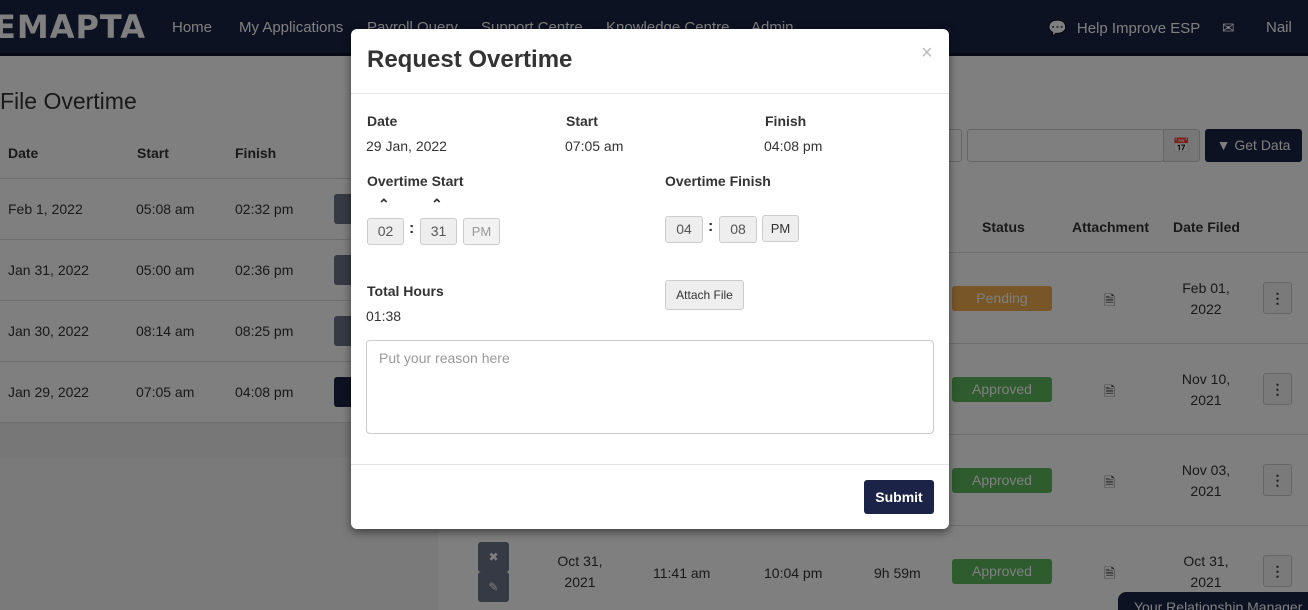  Describe the element at coordinates (650, 387) in the screenshot. I see `reason-textarea` at that location.